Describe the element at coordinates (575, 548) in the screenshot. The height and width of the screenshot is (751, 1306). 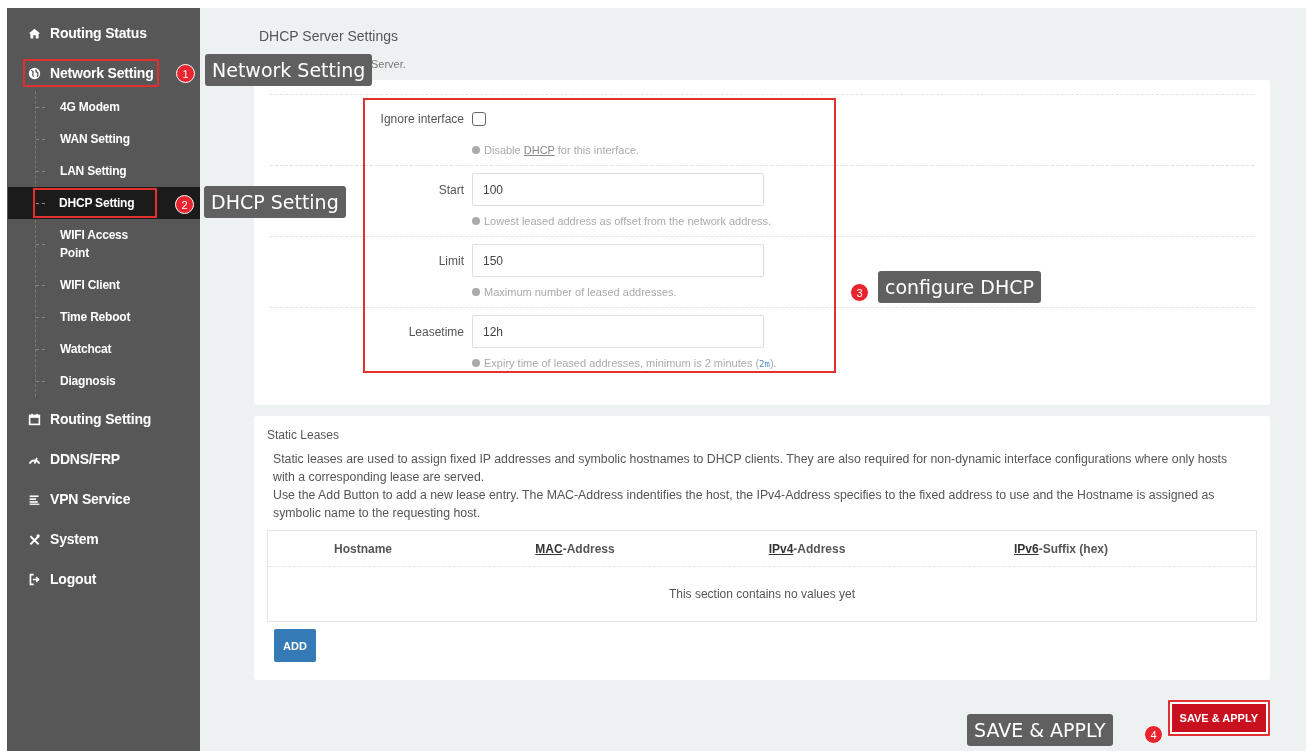
I see `column-header: MAC-Address` at that location.